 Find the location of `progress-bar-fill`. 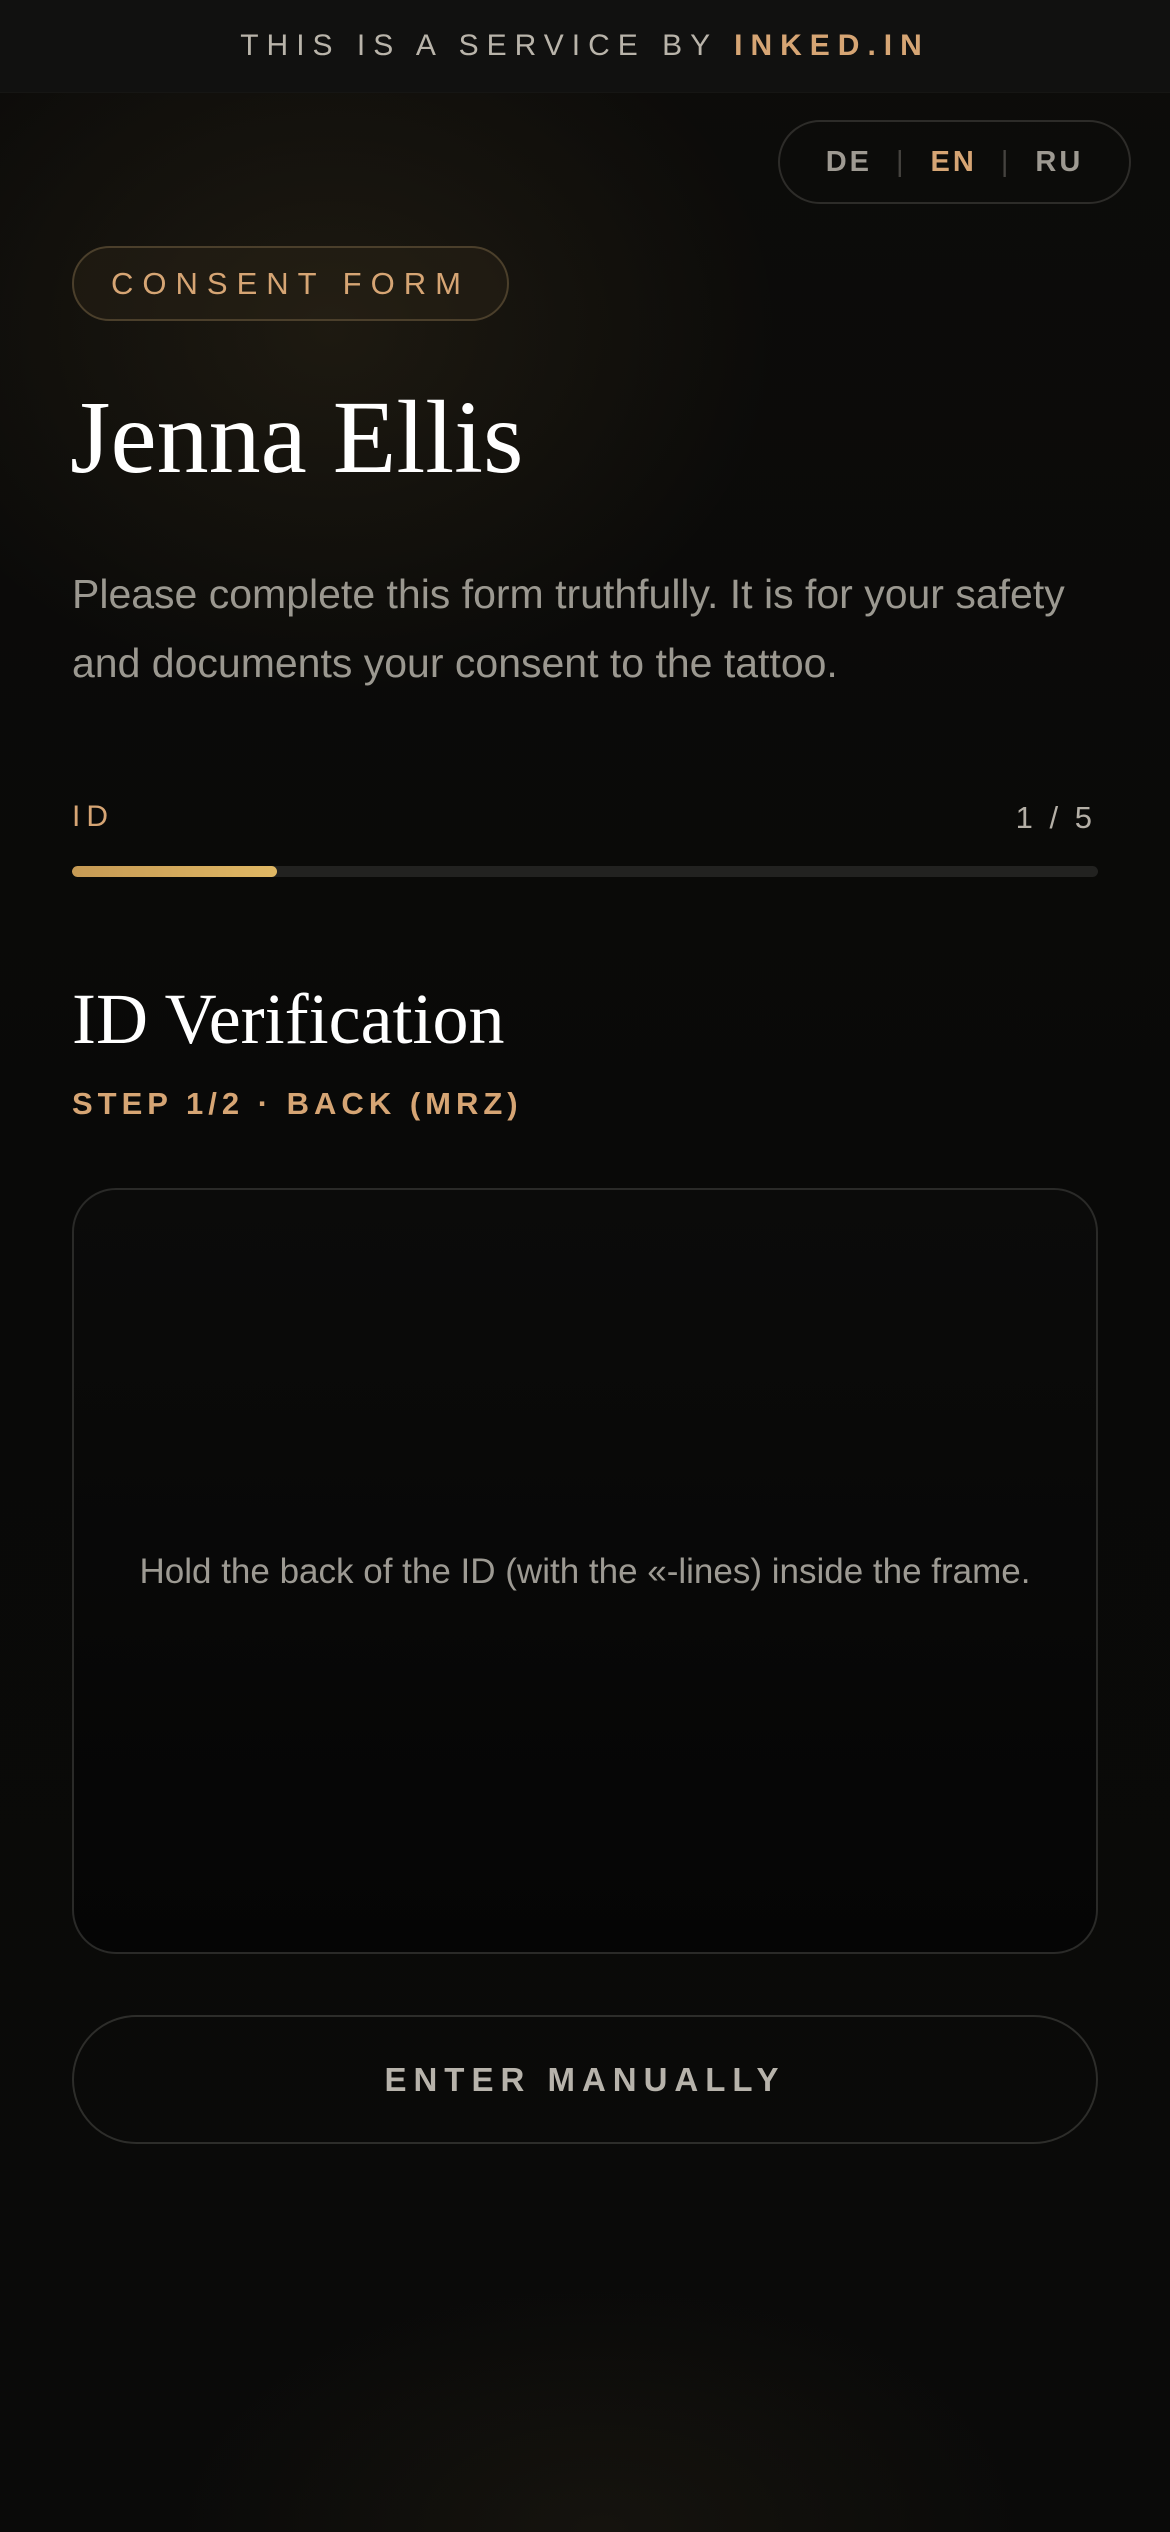

progress-bar-fill is located at coordinates (175, 871).